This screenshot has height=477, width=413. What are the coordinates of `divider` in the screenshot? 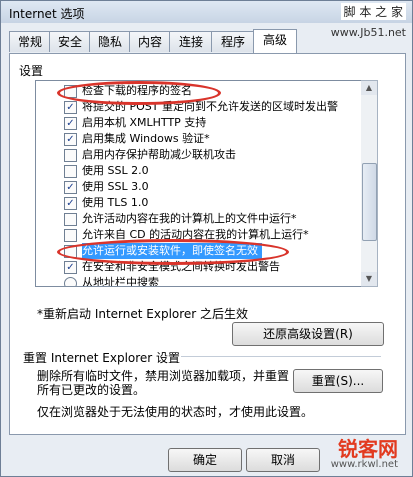 It's located at (281, 356).